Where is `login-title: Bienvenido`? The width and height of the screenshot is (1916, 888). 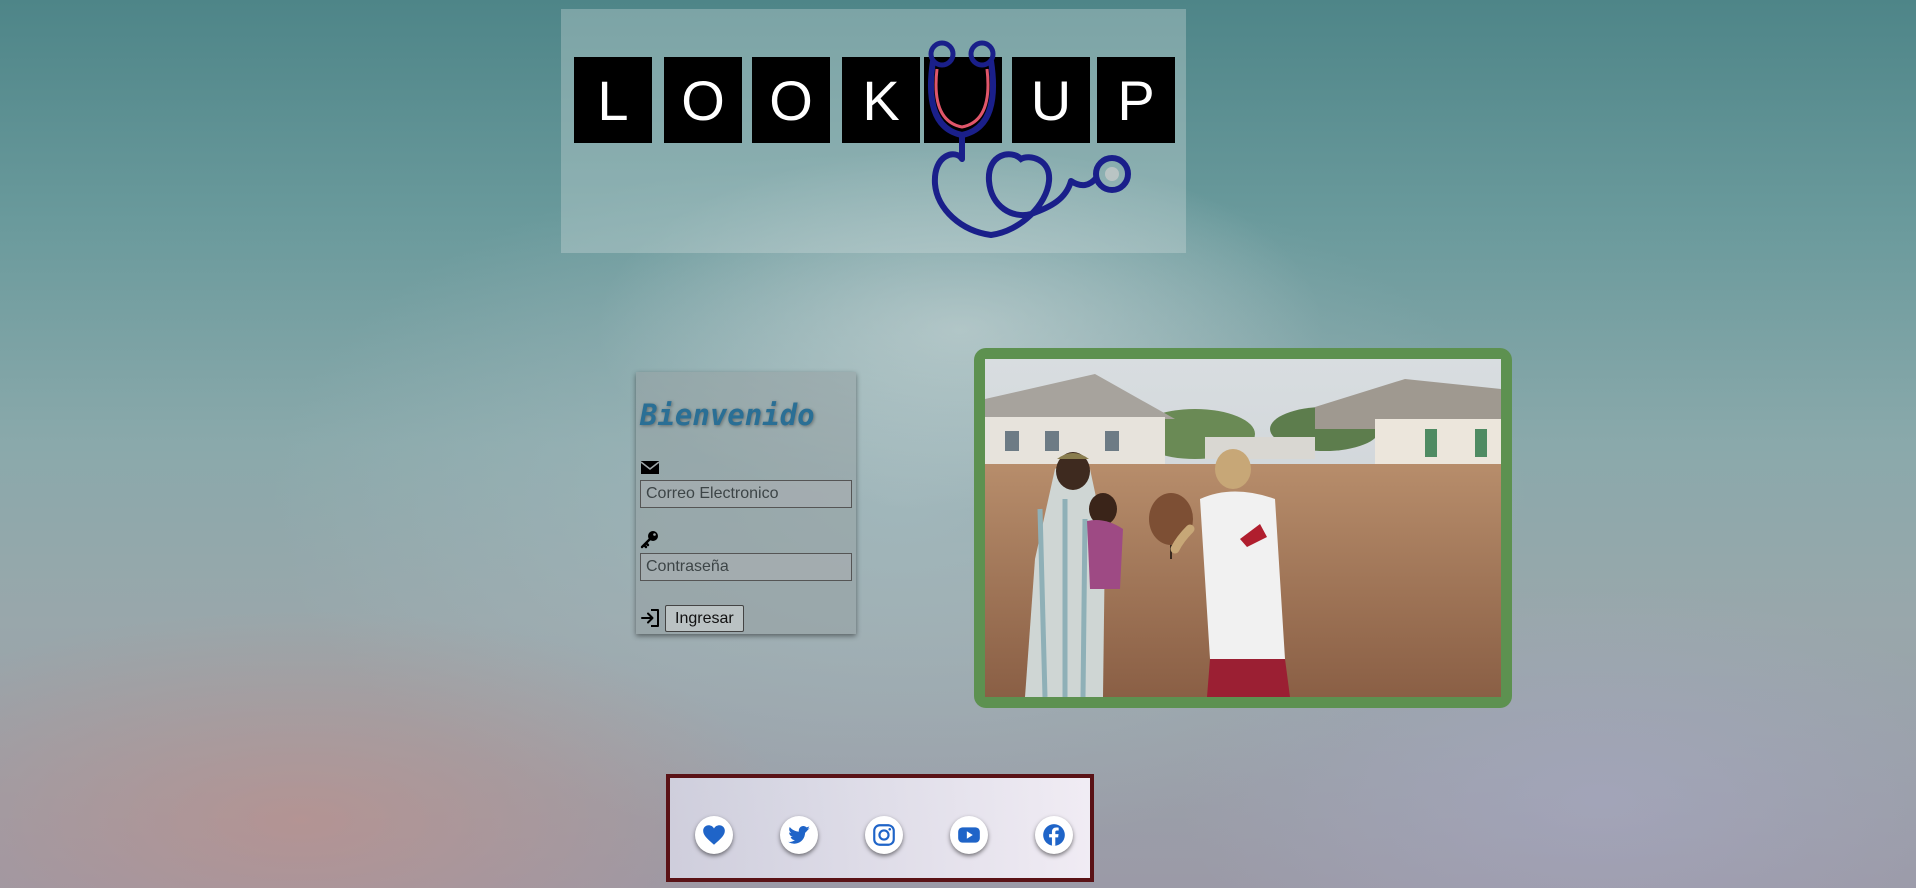 login-title: Bienvenido is located at coordinates (727, 415).